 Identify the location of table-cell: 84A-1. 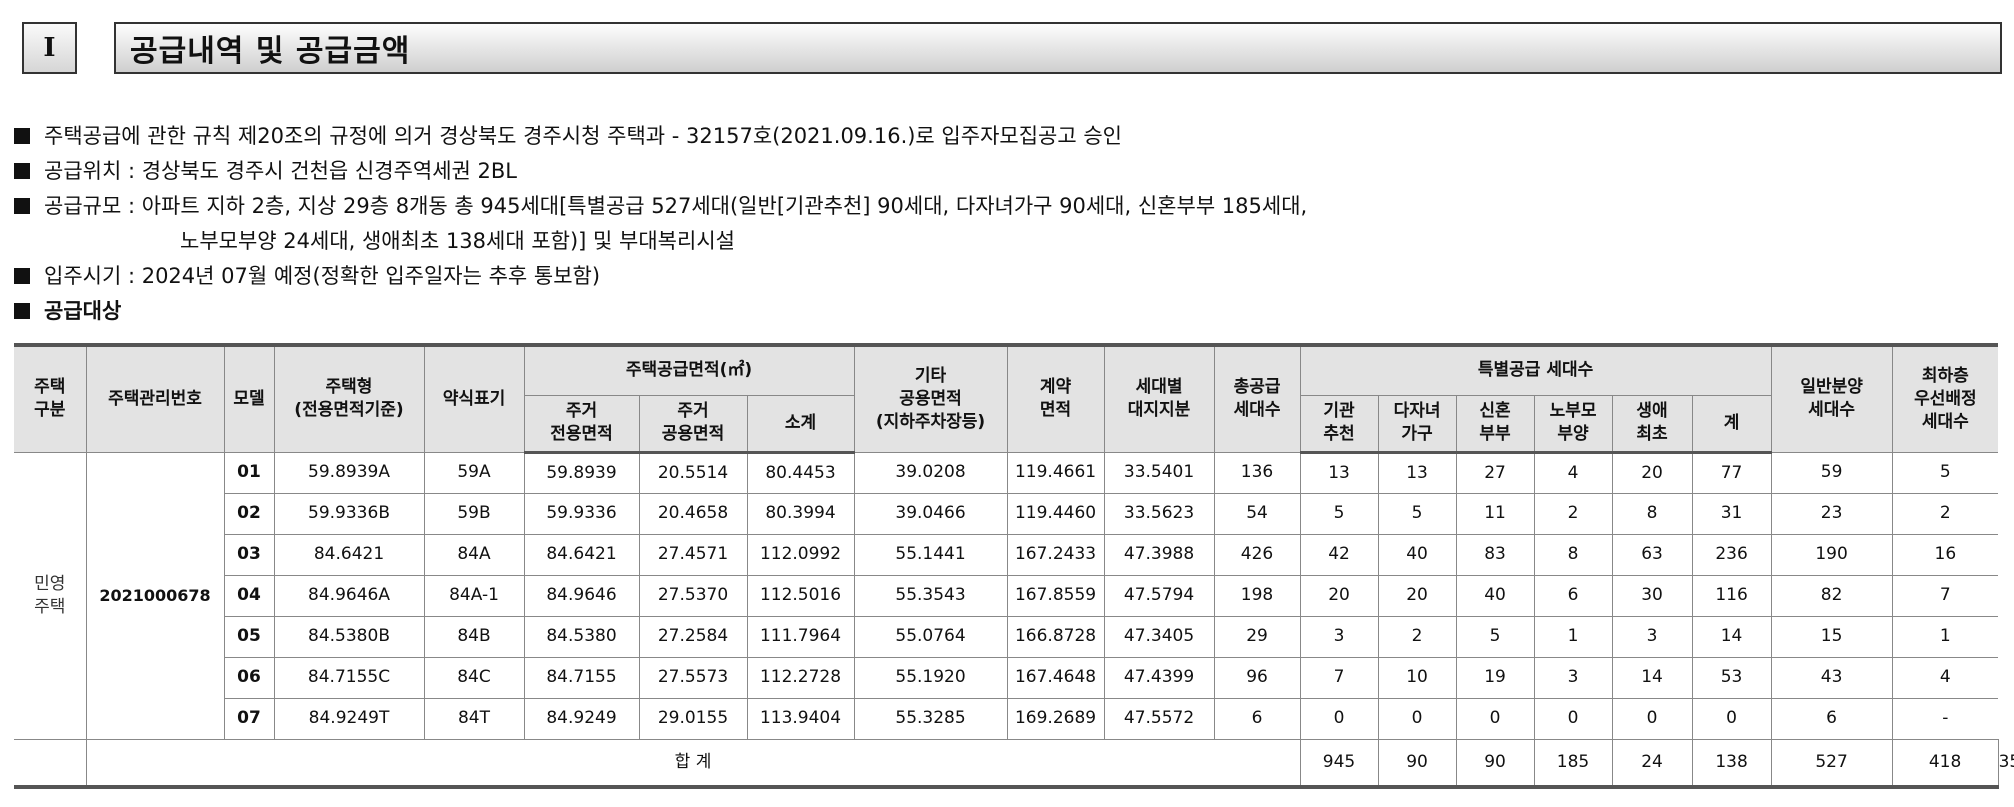
(474, 595).